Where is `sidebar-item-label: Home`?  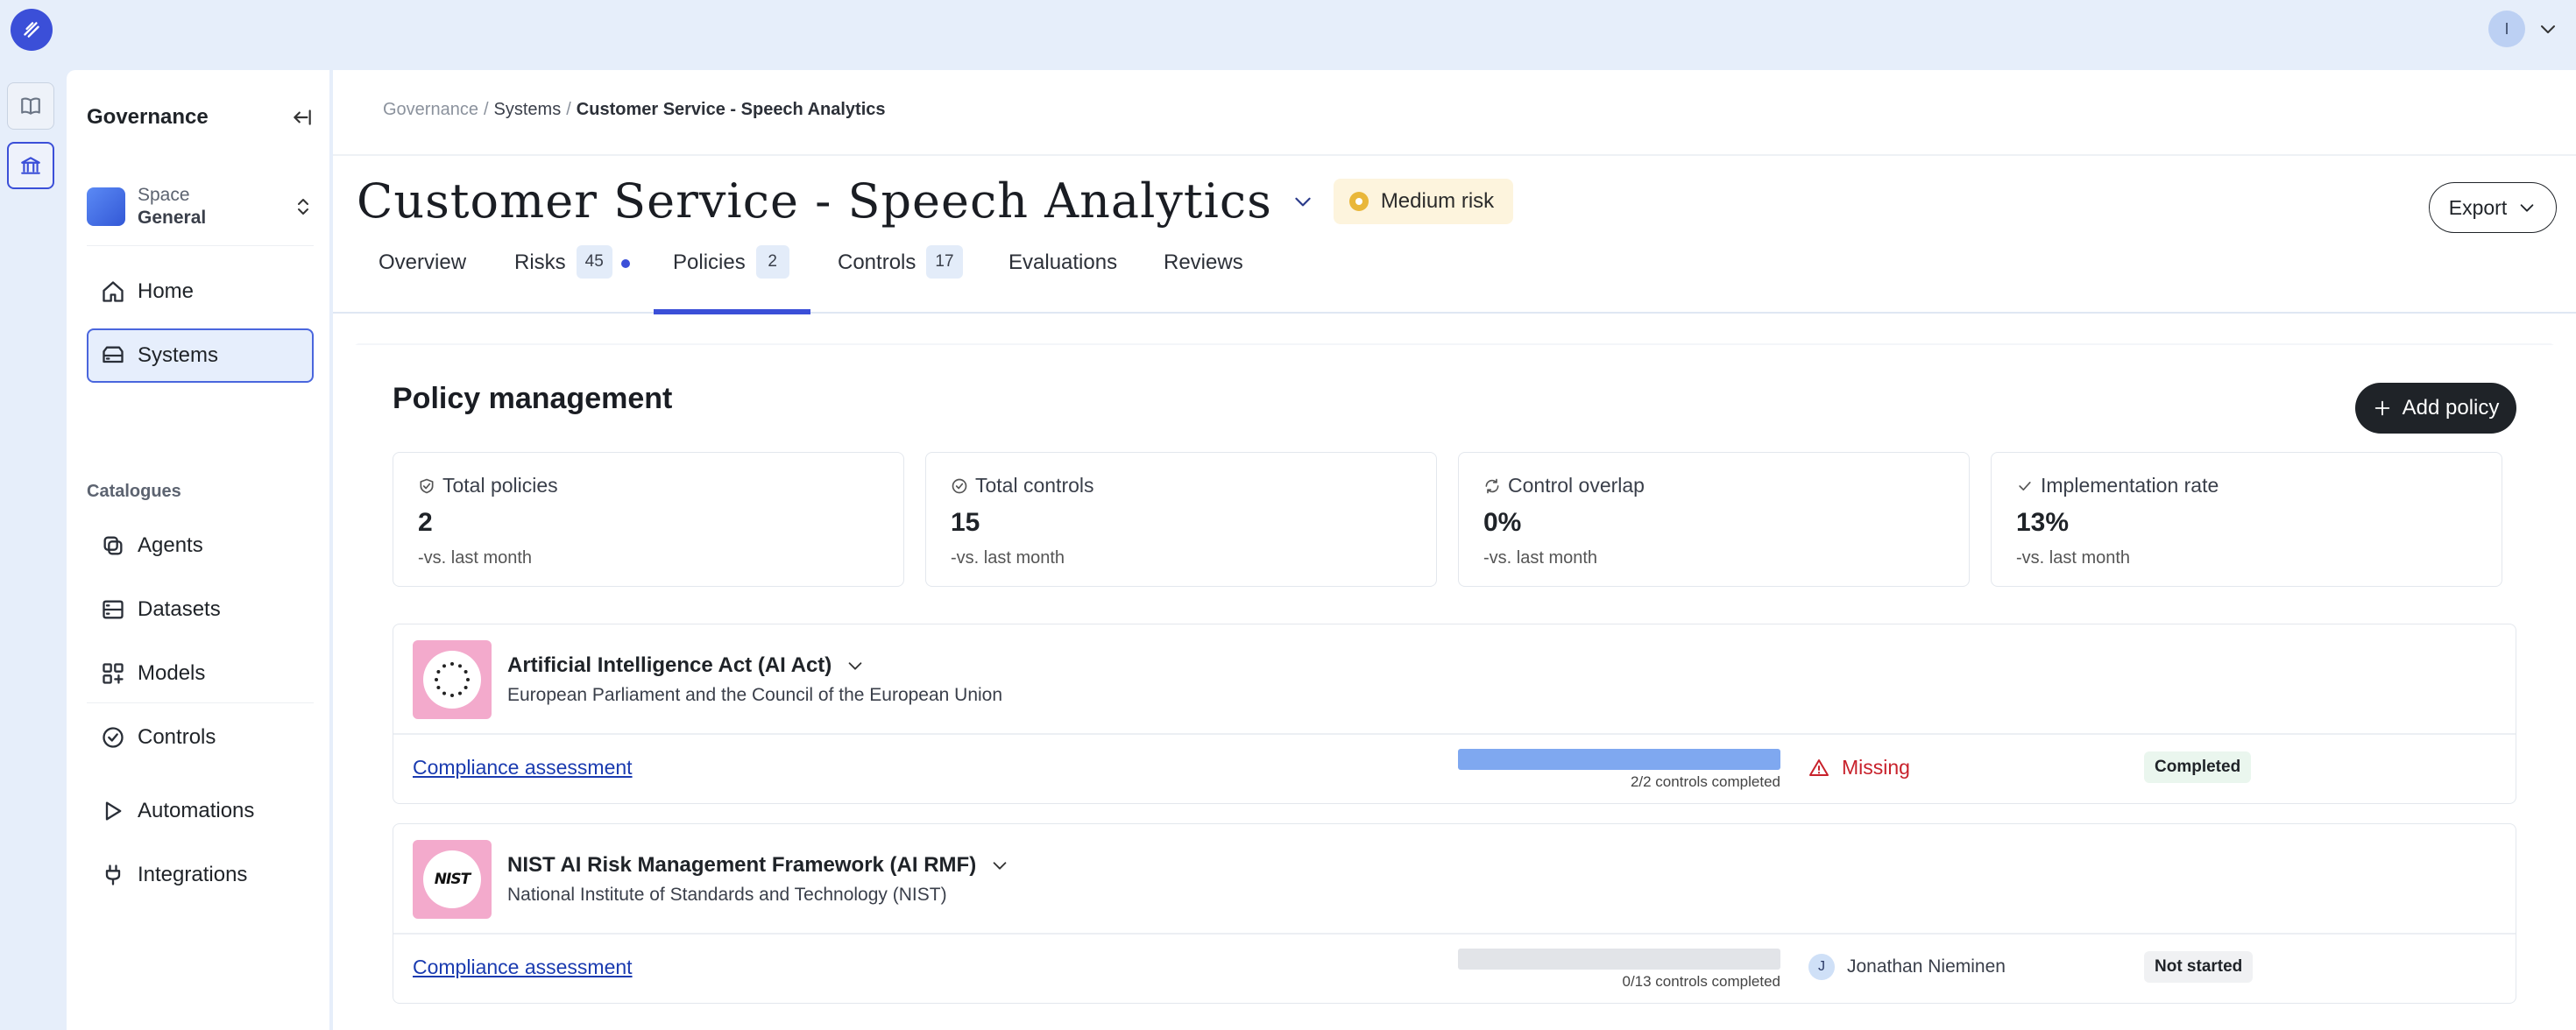
sidebar-item-label: Home is located at coordinates (166, 291).